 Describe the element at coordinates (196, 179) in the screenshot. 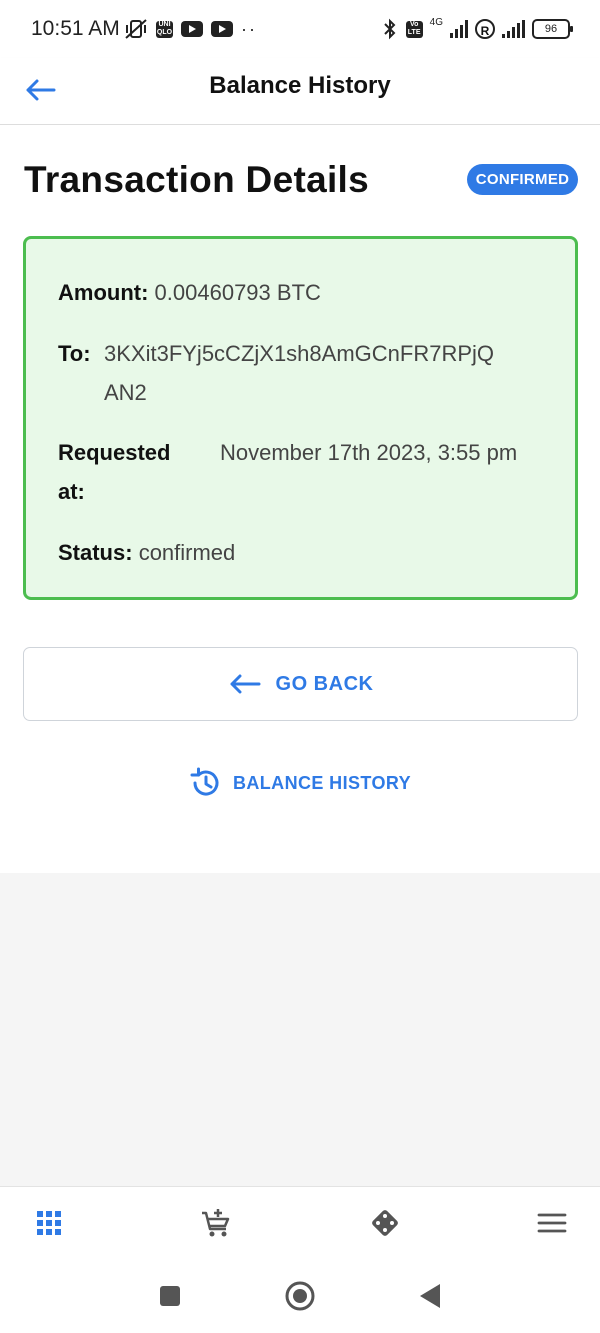

I see `page-title: Transaction Details` at that location.